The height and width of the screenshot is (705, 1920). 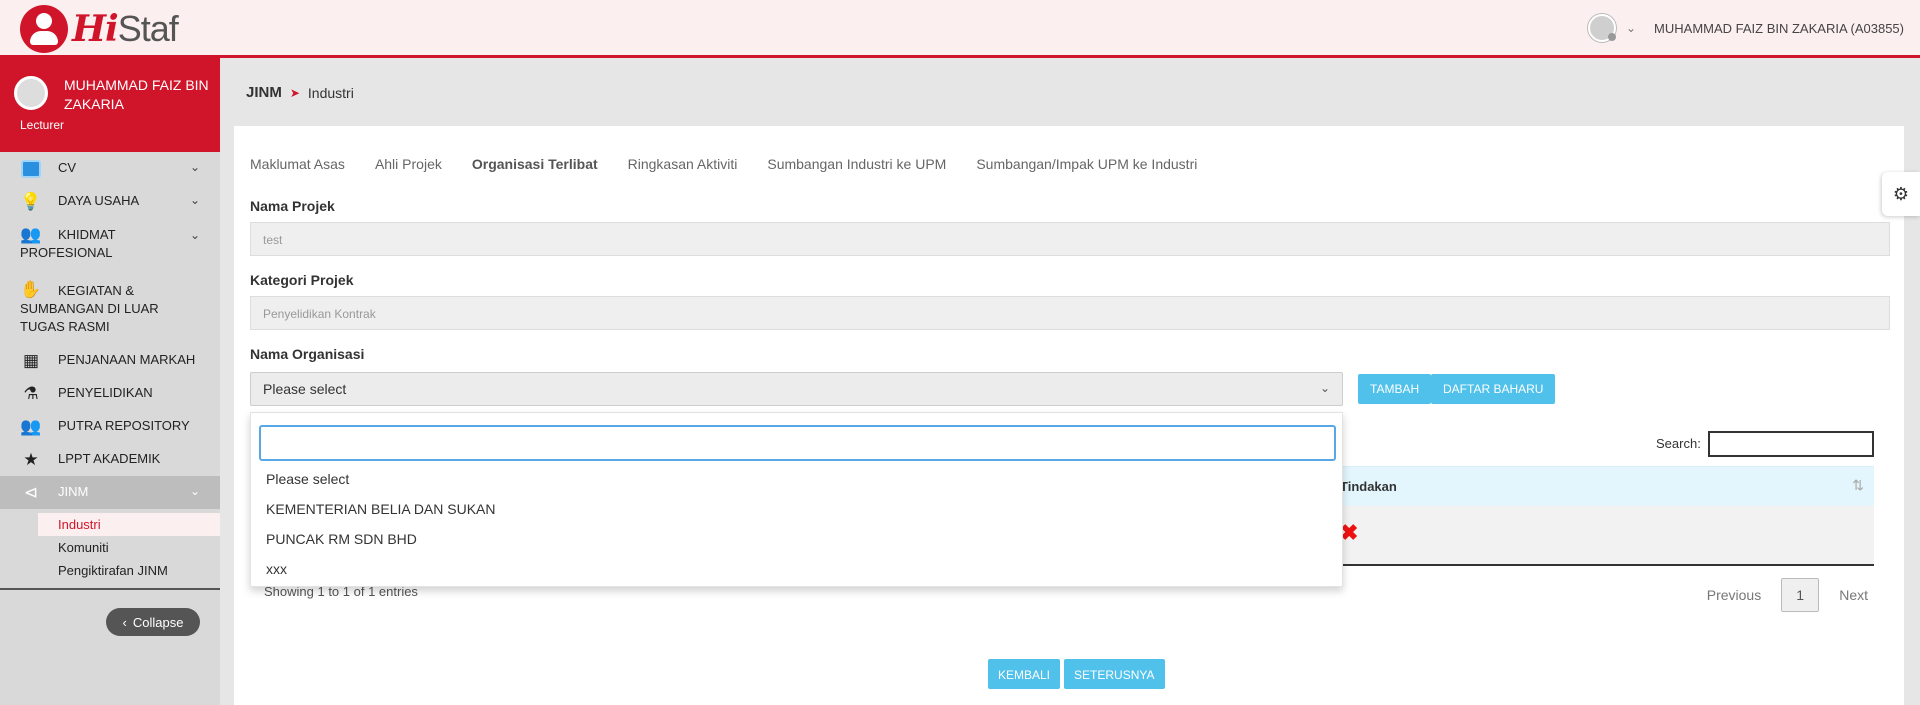 I want to click on column-header-tindakan: Tindakan, so click(x=1368, y=486).